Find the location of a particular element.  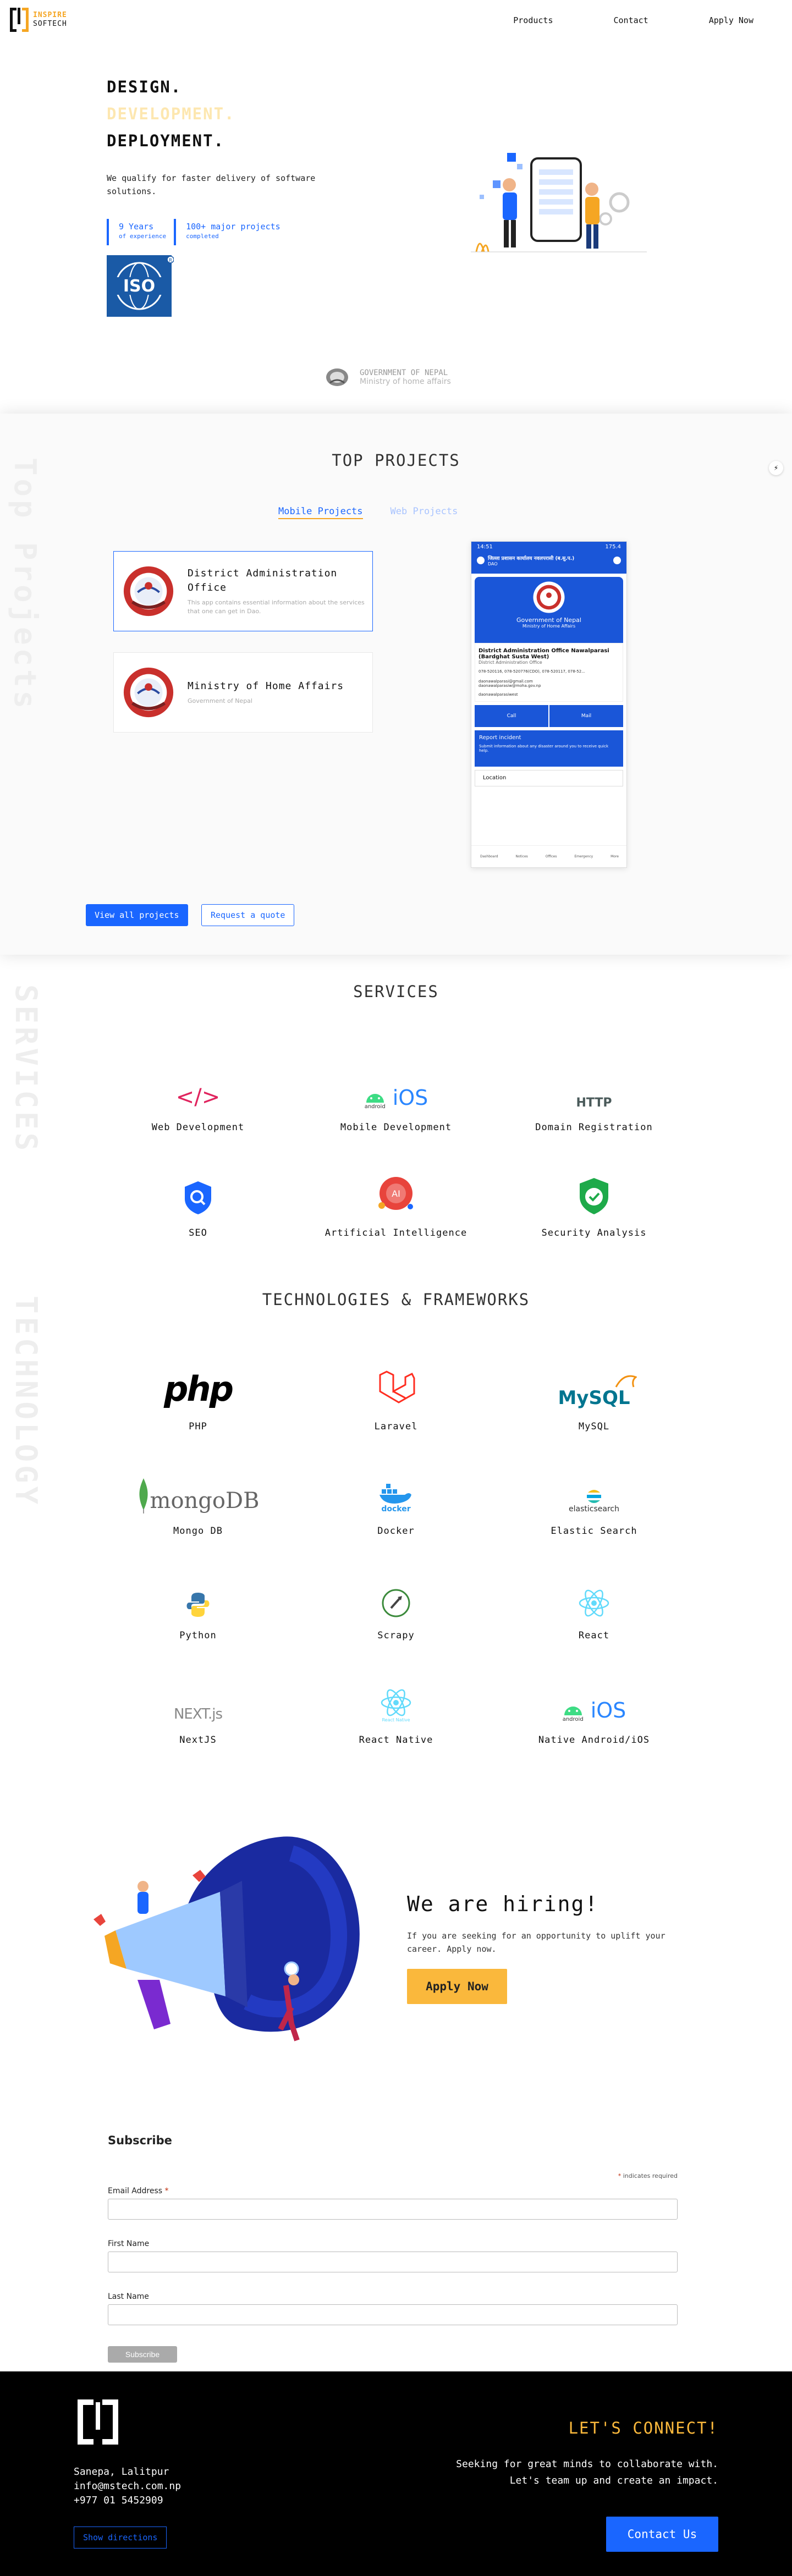

tech-mongodb: mongoDB Mongo DB is located at coordinates (198, 1500).